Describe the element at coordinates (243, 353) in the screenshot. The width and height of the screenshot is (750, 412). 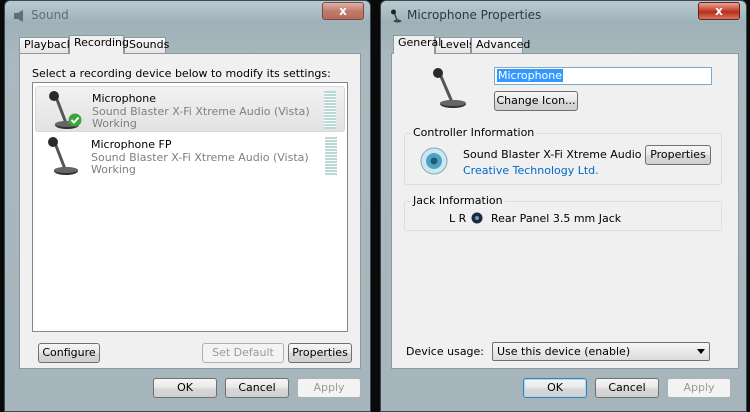
I see `set-default-button: Set Default` at that location.